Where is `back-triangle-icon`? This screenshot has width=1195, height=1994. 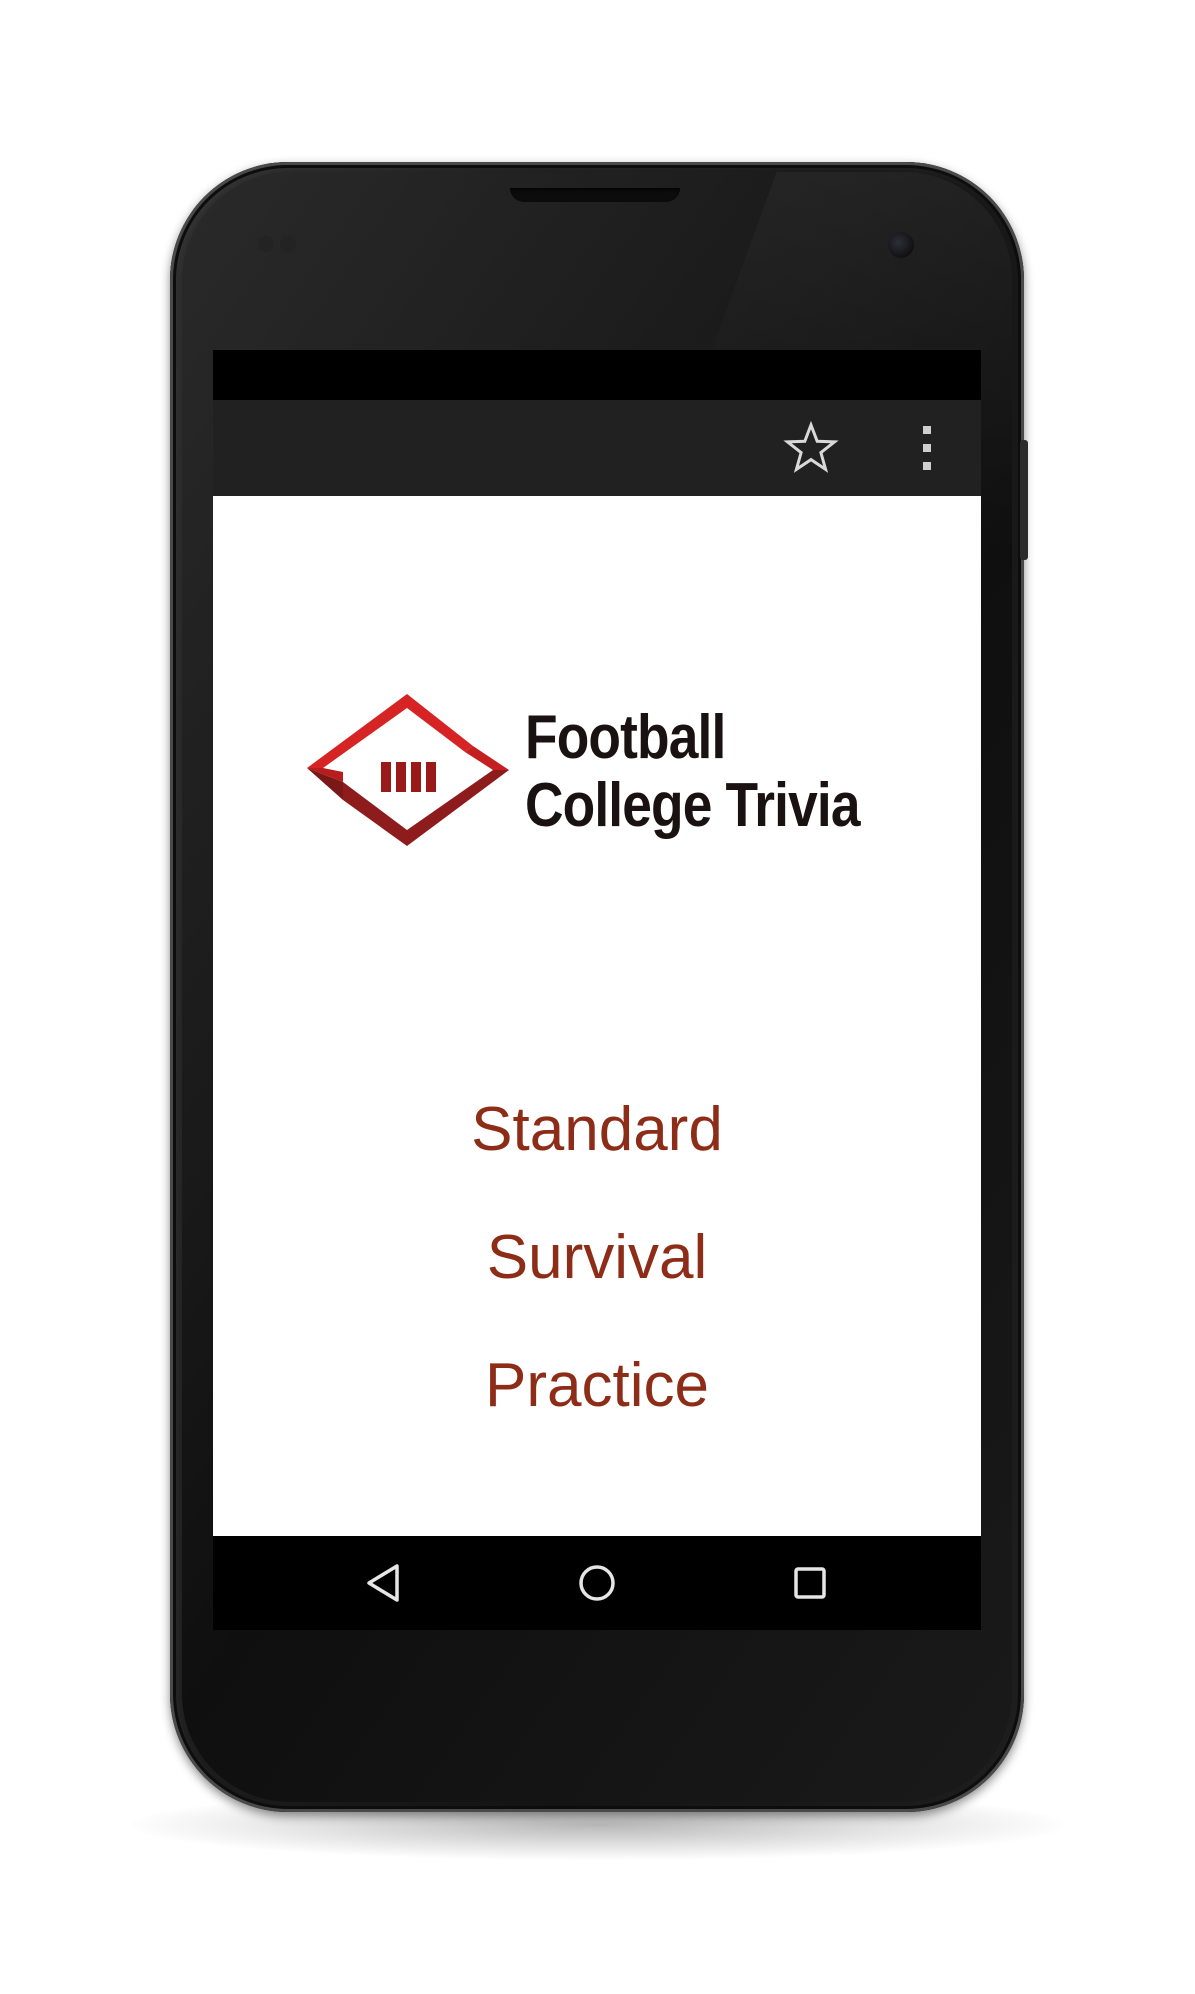
back-triangle-icon is located at coordinates (384, 1583).